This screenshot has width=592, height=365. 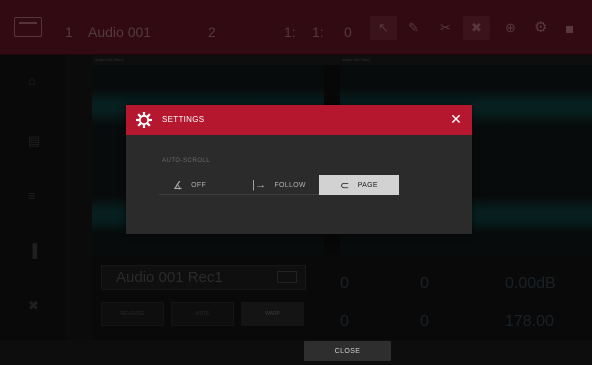 I want to click on auto-scroll-page-option: ⊂ PAGE, so click(x=359, y=185).